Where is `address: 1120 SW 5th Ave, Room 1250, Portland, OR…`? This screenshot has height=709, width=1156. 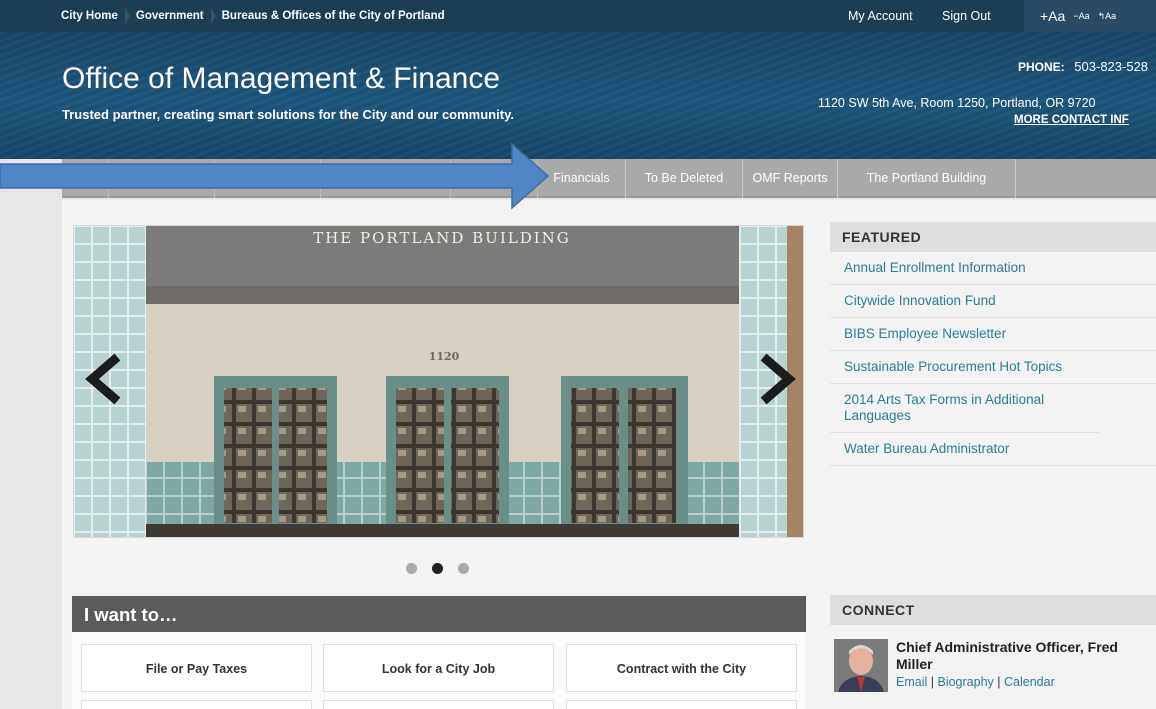
address: 1120 SW 5th Ave, Room 1250, Portland, OR… is located at coordinates (957, 103).